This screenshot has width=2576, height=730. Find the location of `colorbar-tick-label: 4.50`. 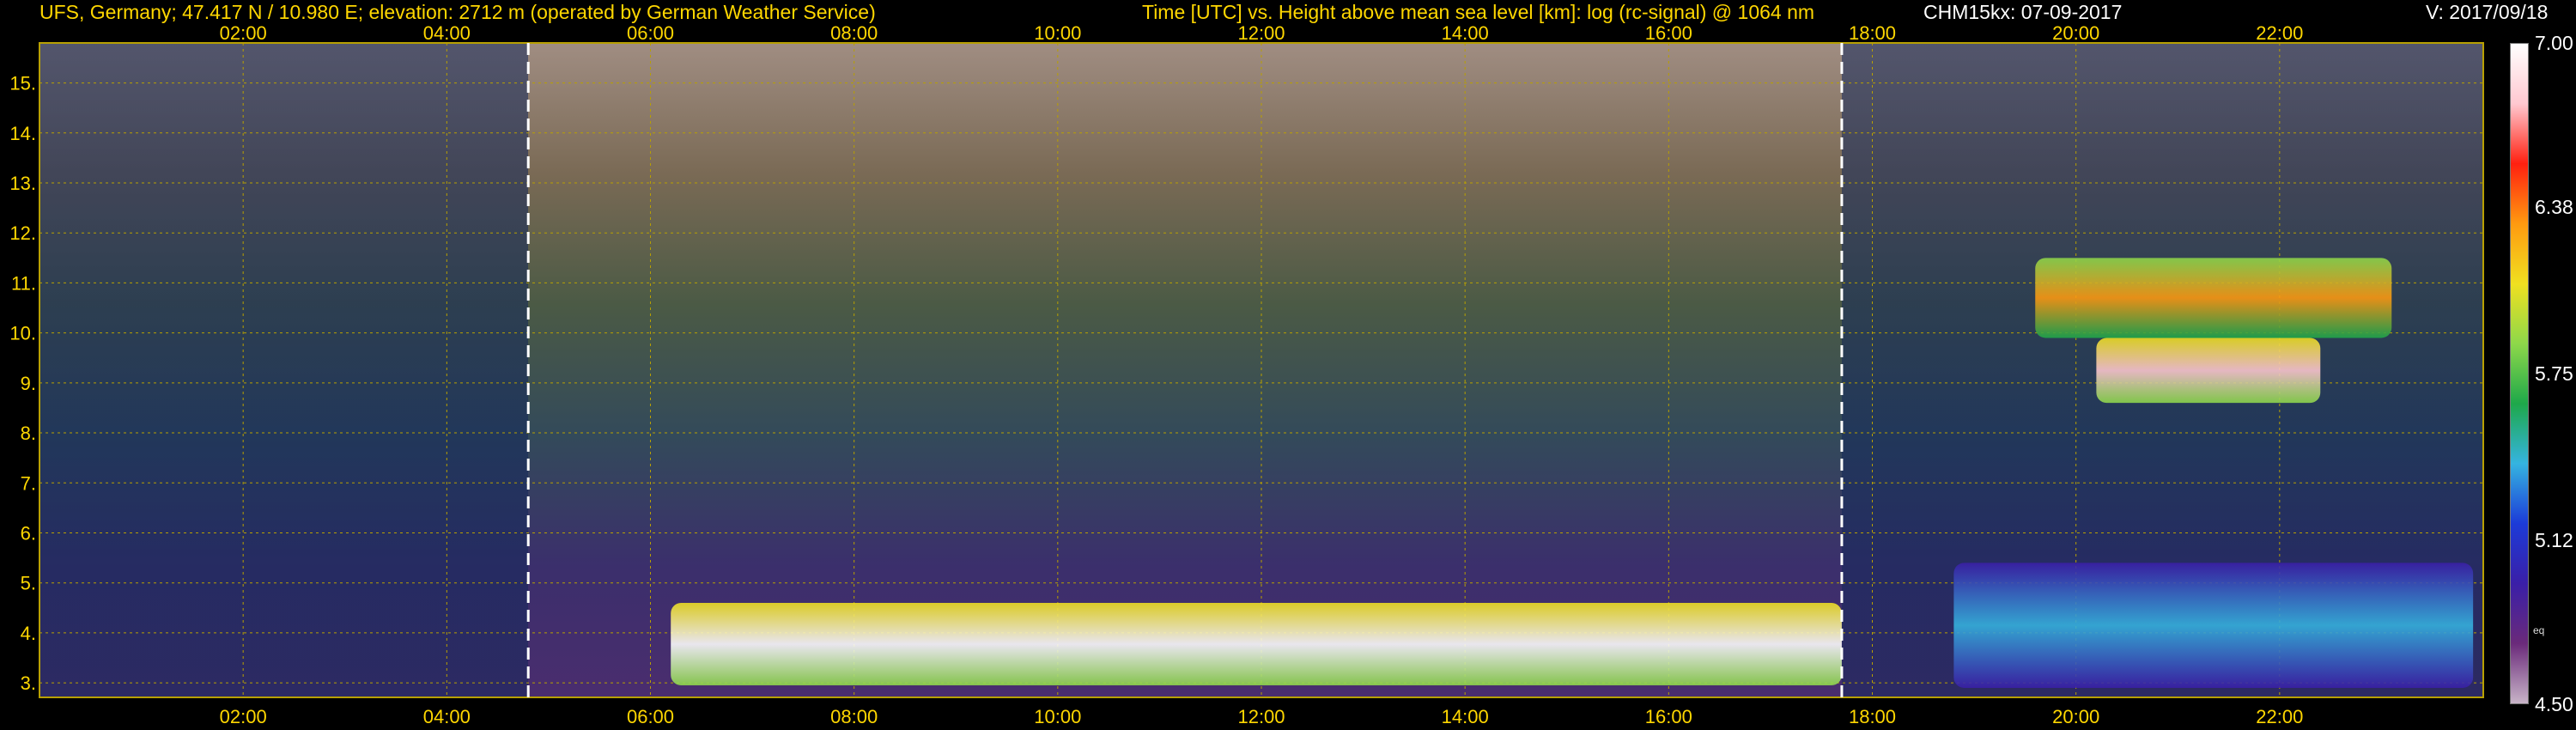

colorbar-tick-label: 4.50 is located at coordinates (2554, 704).